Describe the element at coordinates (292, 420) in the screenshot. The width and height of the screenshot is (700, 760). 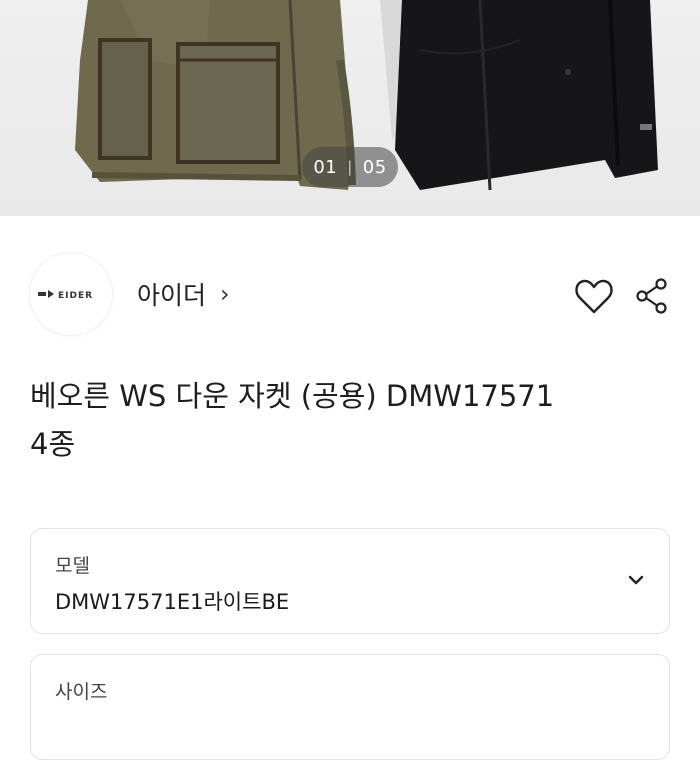
I see `product-title: 베오른 WS 다운 자켓 (공용) DMW17571 4종` at that location.